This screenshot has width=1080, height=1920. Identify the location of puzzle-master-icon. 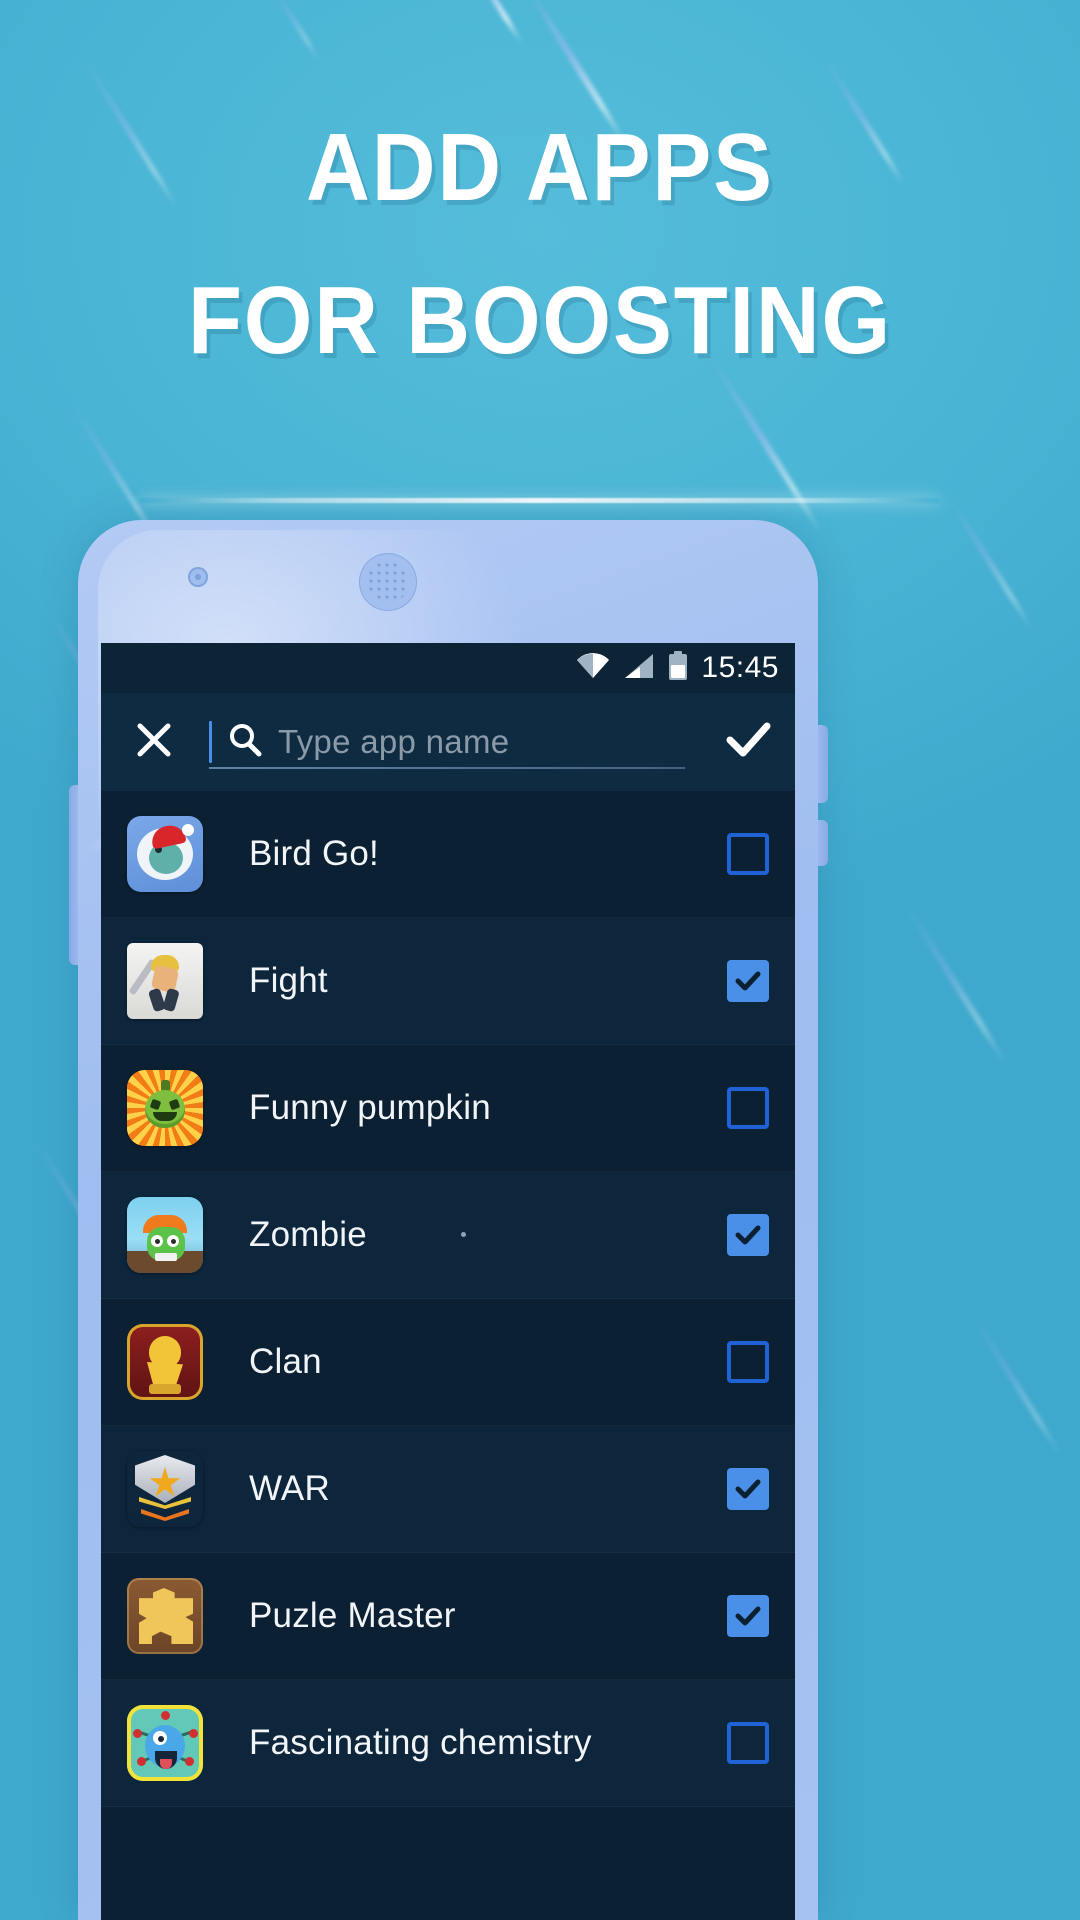
(165, 1616).